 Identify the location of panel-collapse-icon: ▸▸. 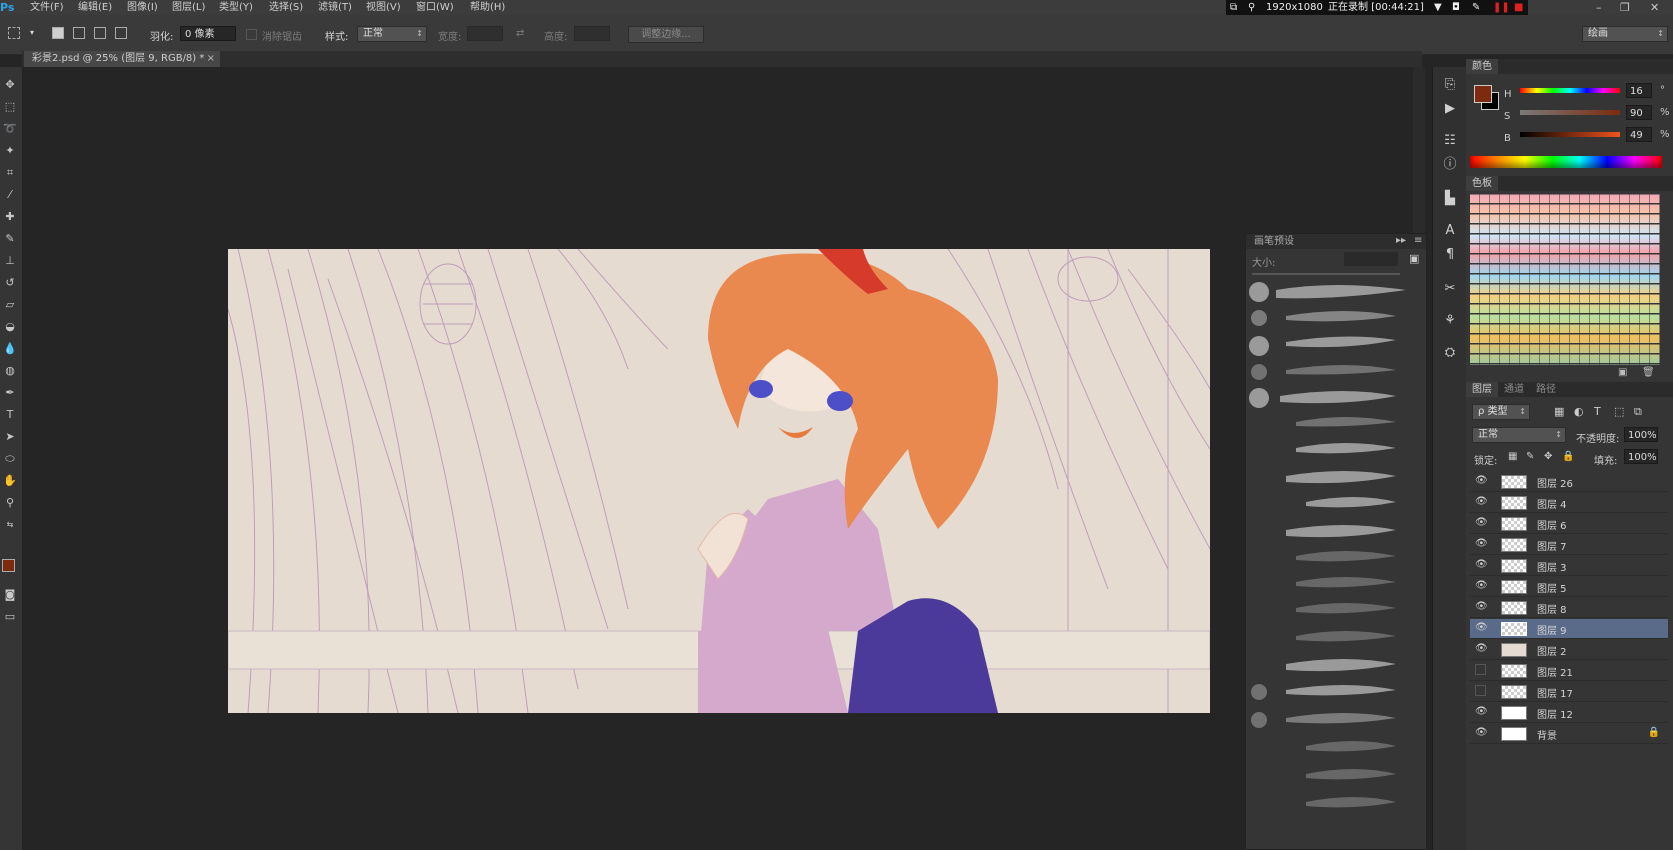
(1401, 240).